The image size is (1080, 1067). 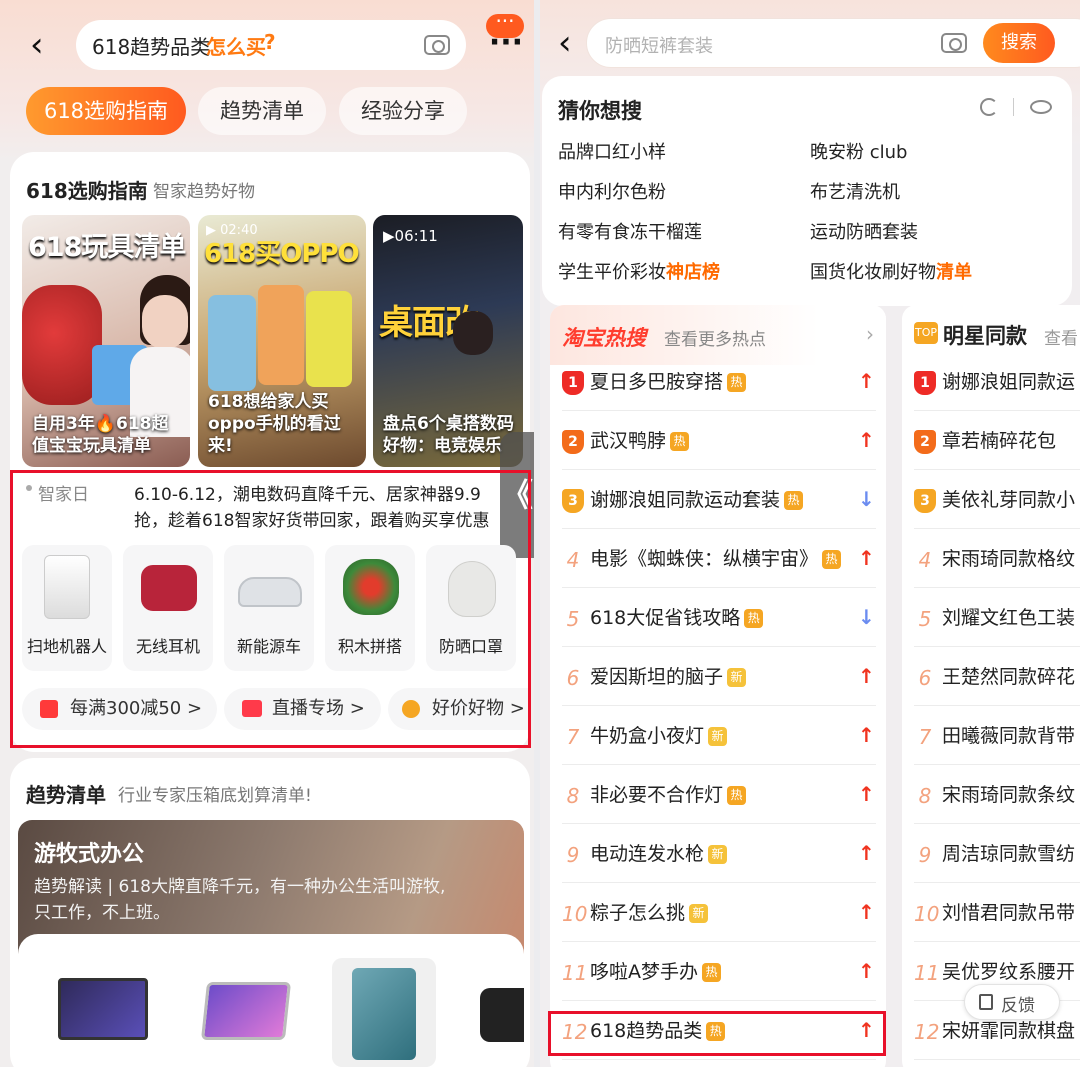 I want to click on search-bar: 618趋势品类 怎么买 ?, so click(x=271, y=45).